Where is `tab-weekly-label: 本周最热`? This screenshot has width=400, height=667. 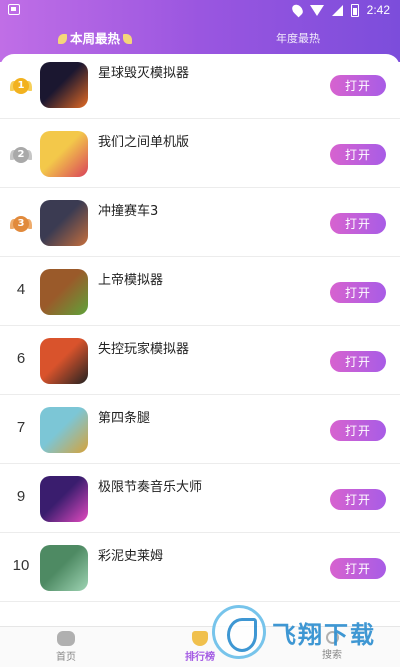 tab-weekly-label: 本周最热 is located at coordinates (95, 38).